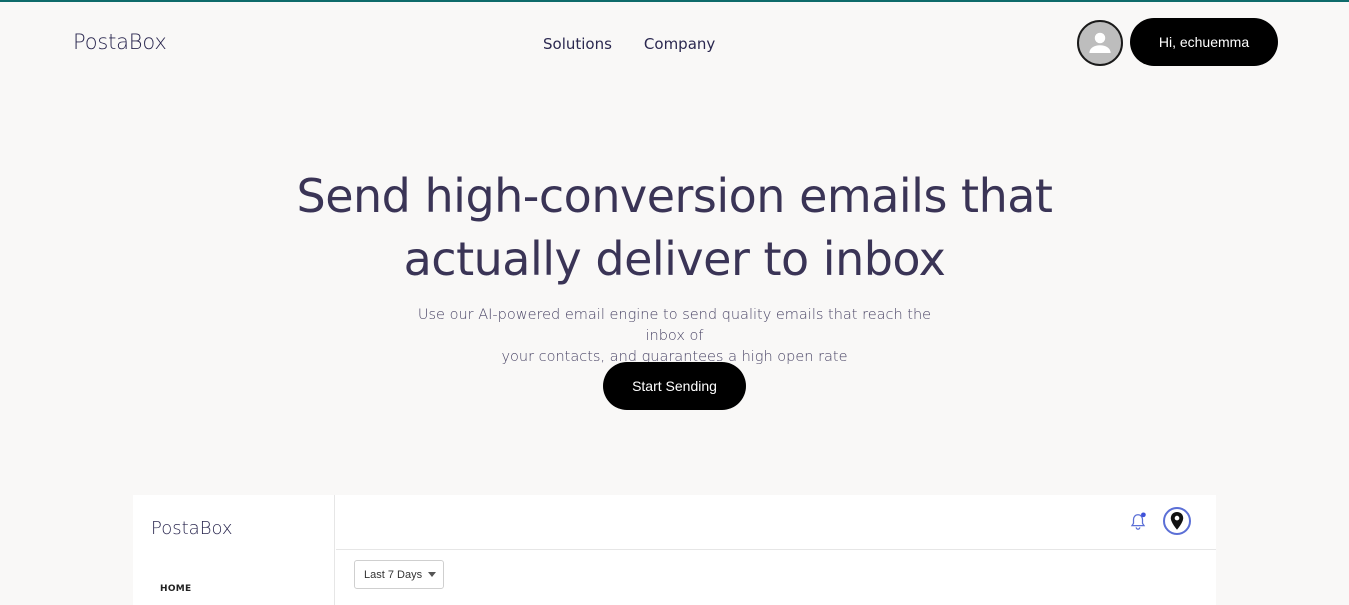 This screenshot has width=1349, height=605. Describe the element at coordinates (776, 522) in the screenshot. I see `preview-topbar` at that location.